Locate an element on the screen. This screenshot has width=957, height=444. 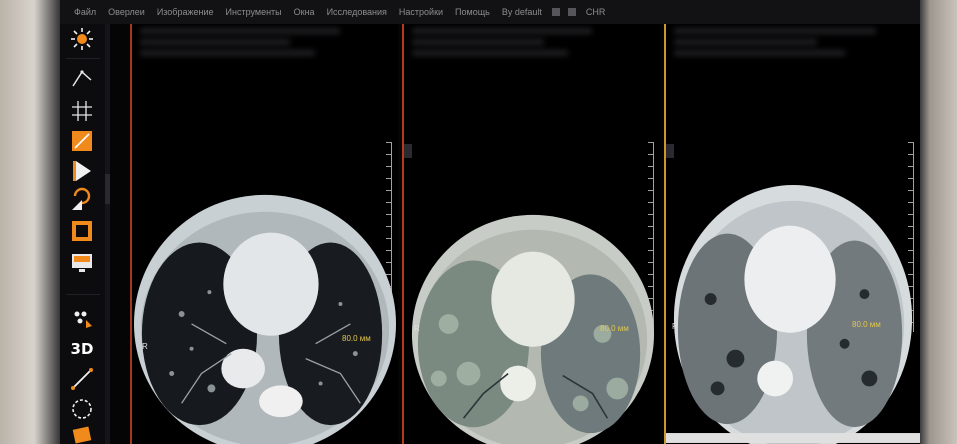
square-frame-icon is located at coordinates (82, 231).